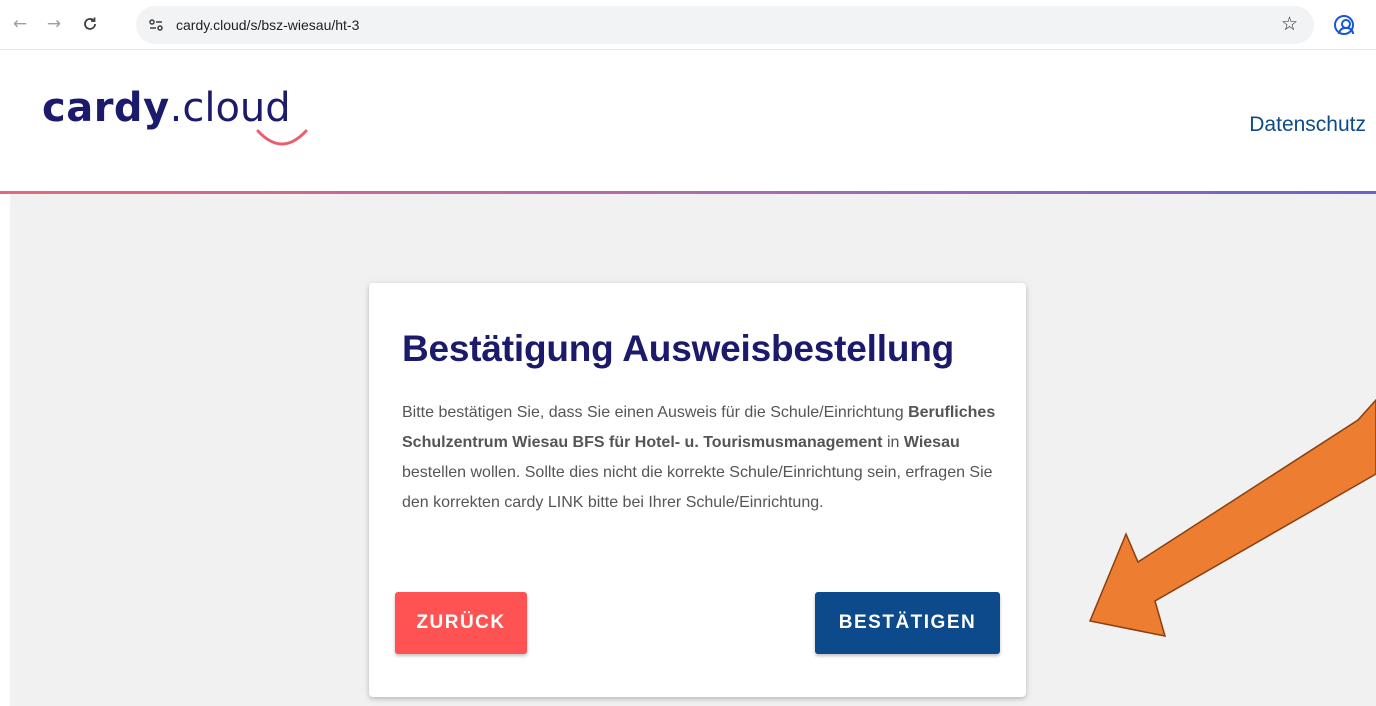  Describe the element at coordinates (1289, 24) in the screenshot. I see `star-icon: ☆` at that location.